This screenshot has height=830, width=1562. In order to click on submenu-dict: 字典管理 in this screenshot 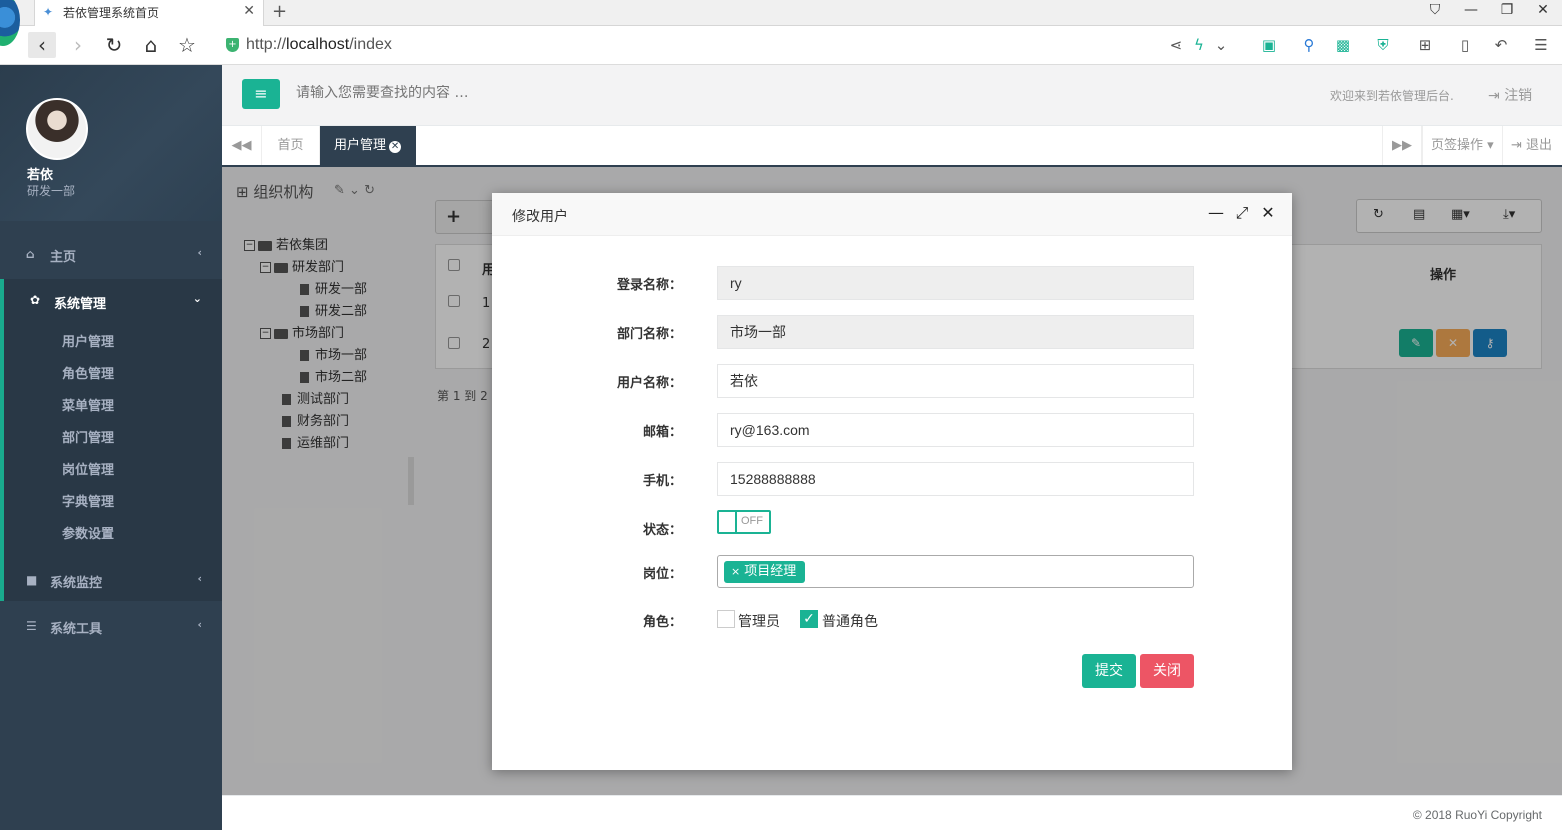, I will do `click(88, 500)`.